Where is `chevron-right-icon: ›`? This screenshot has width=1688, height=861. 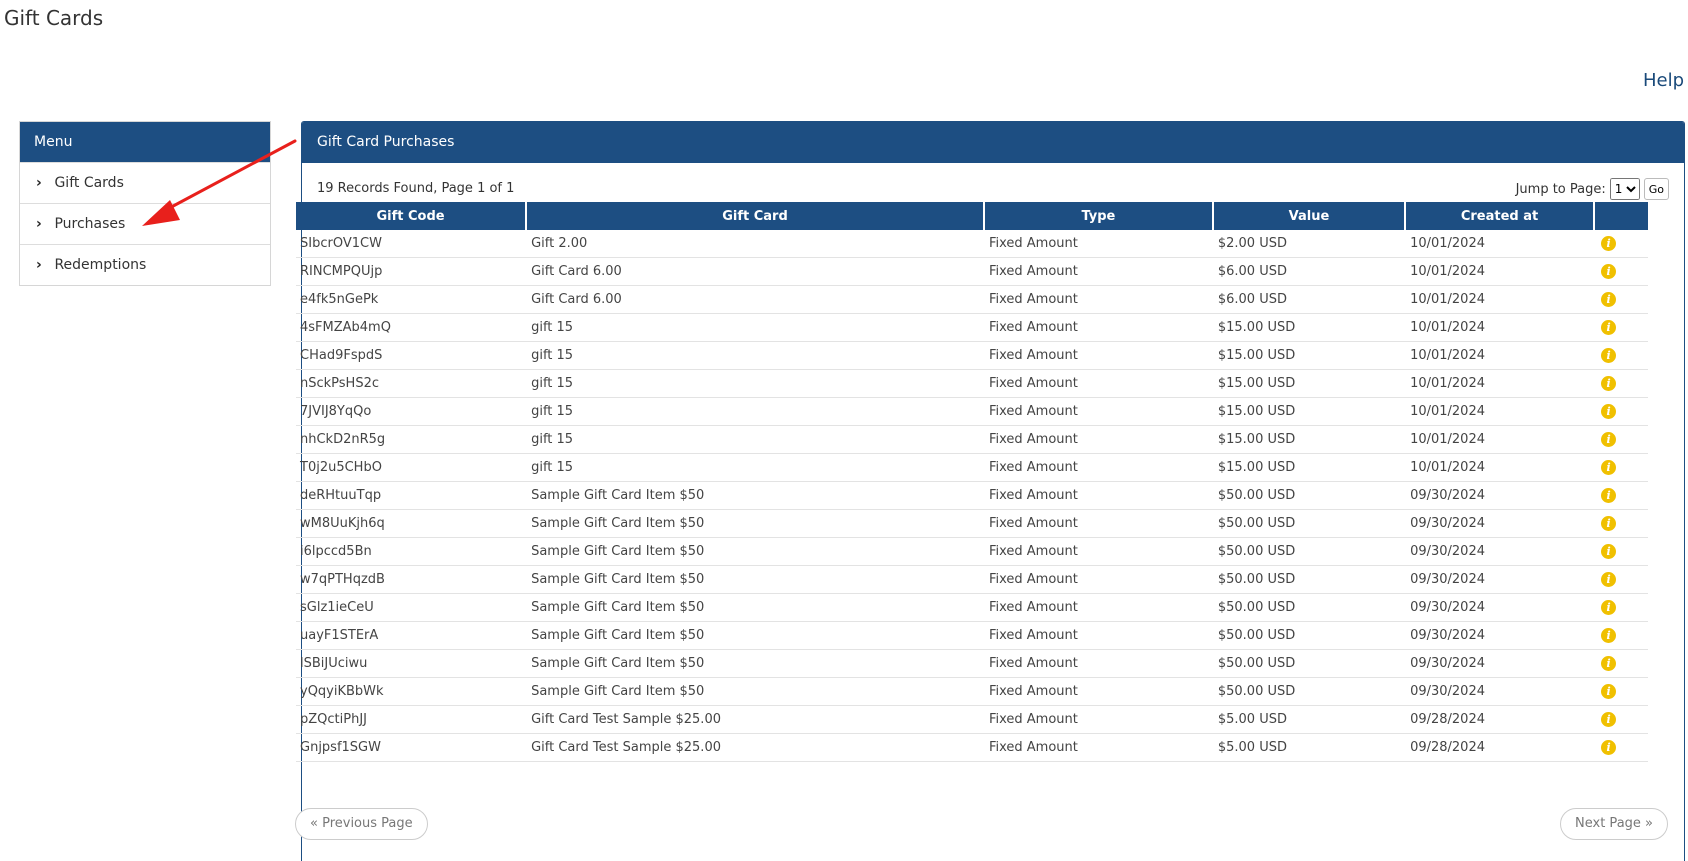 chevron-right-icon: › is located at coordinates (39, 224).